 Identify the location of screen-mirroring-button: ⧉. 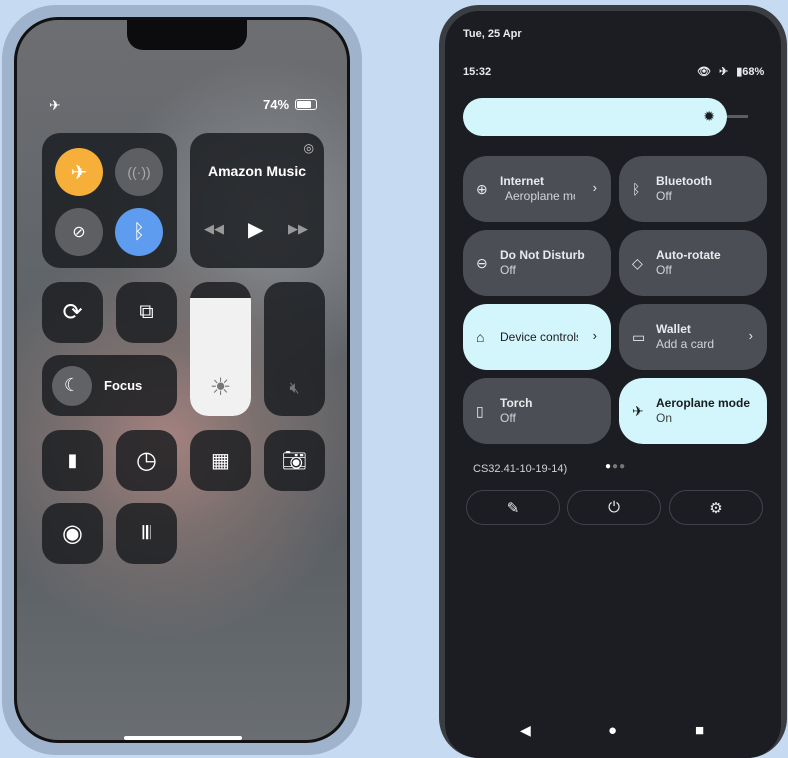
(146, 312).